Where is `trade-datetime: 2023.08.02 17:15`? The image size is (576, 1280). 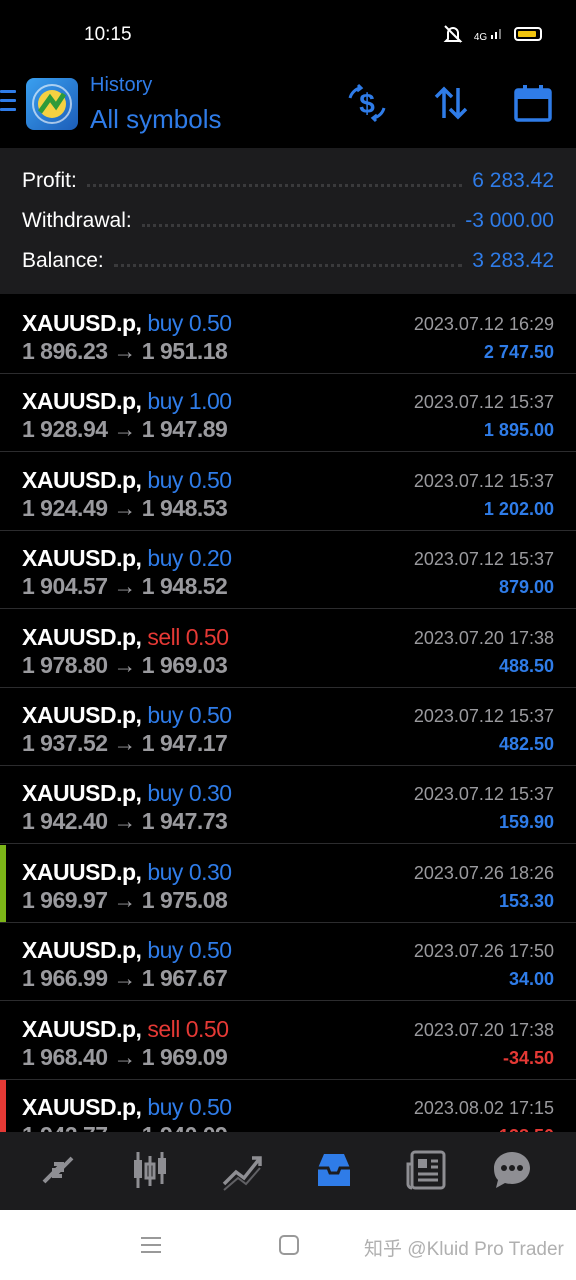
trade-datetime: 2023.08.02 17:15 is located at coordinates (483, 1108).